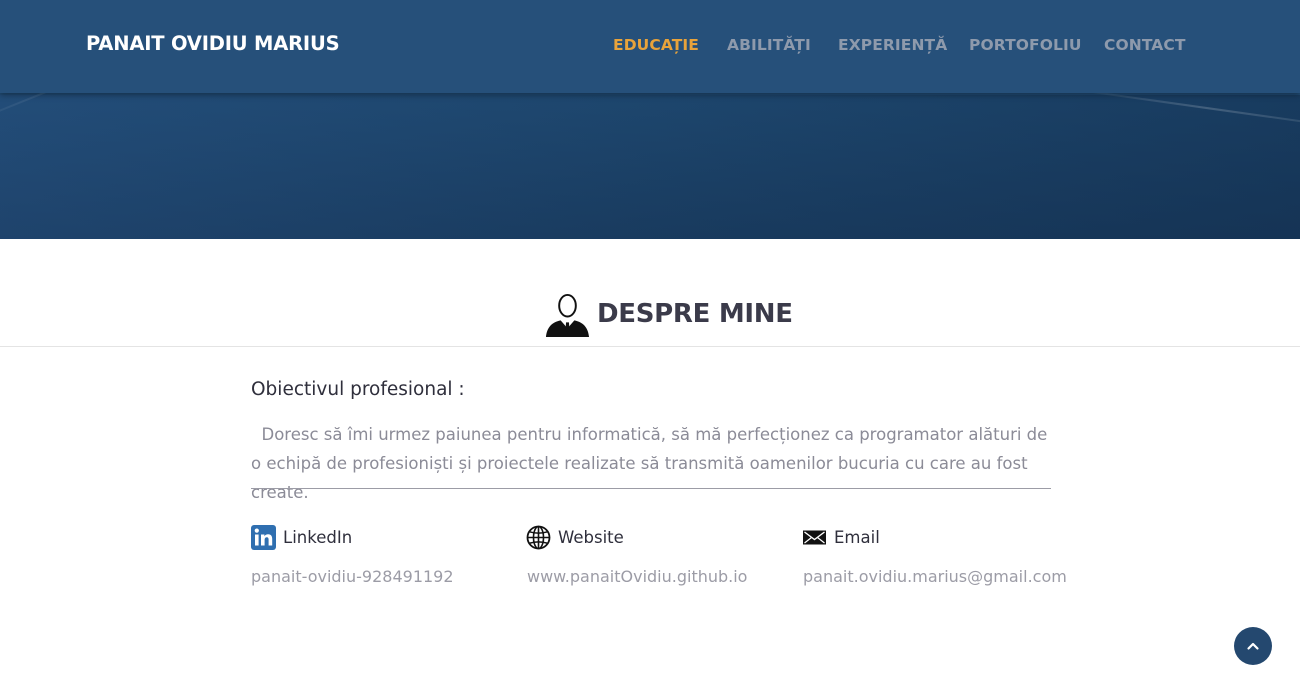 This screenshot has height=700, width=1300. What do you see at coordinates (1145, 45) in the screenshot?
I see `nav-item-contact: CONTACT` at bounding box center [1145, 45].